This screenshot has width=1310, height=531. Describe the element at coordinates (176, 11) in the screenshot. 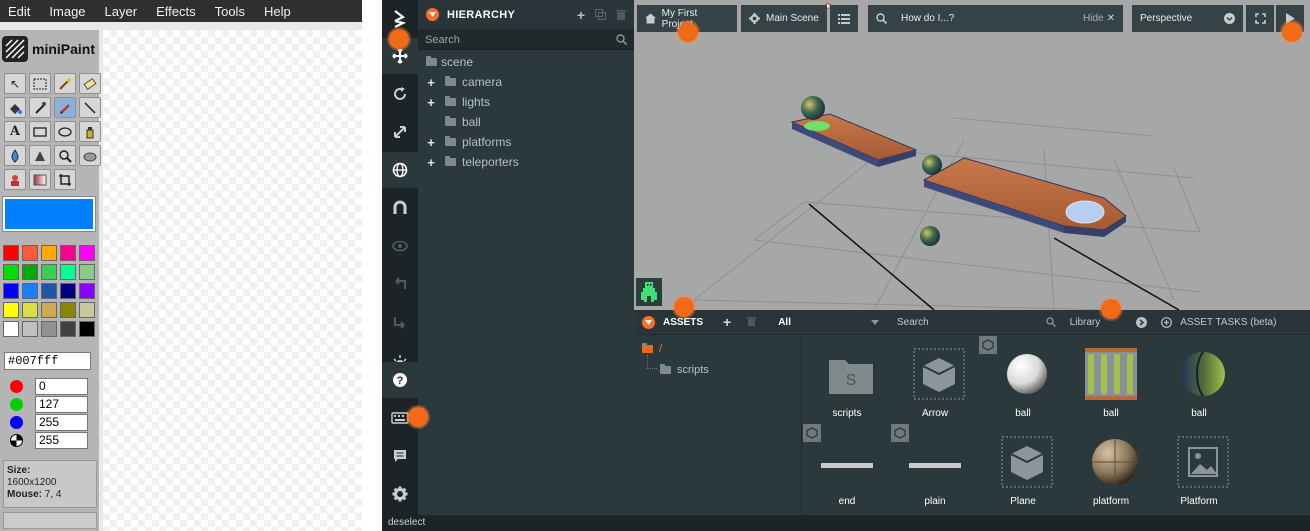

I see `menu-effects: Effects` at that location.